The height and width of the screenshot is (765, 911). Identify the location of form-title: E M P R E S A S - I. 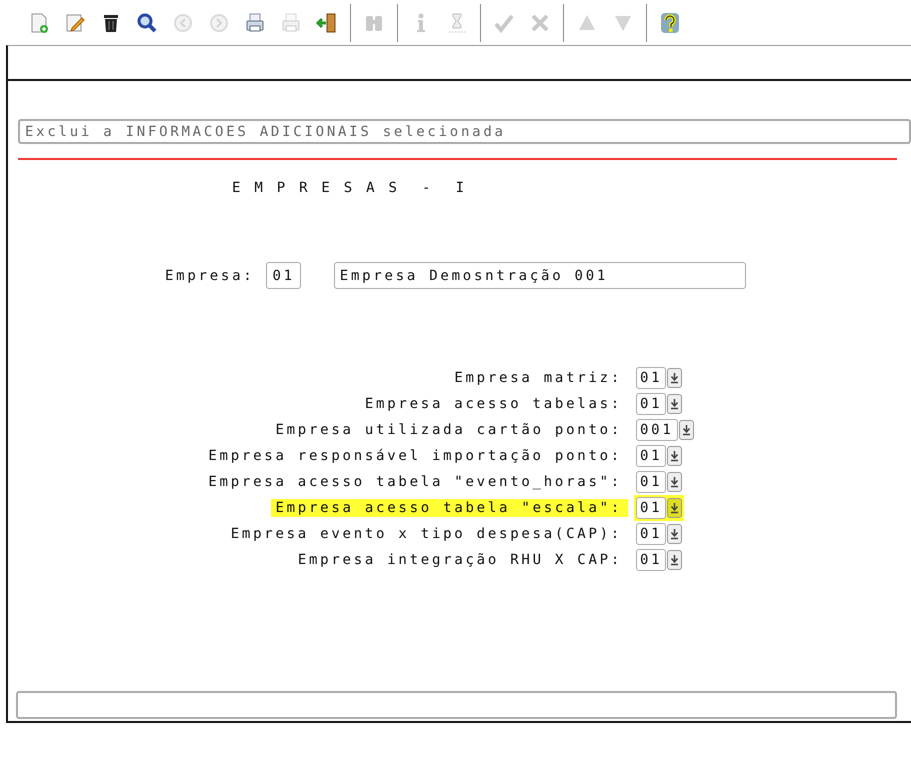
(350, 188).